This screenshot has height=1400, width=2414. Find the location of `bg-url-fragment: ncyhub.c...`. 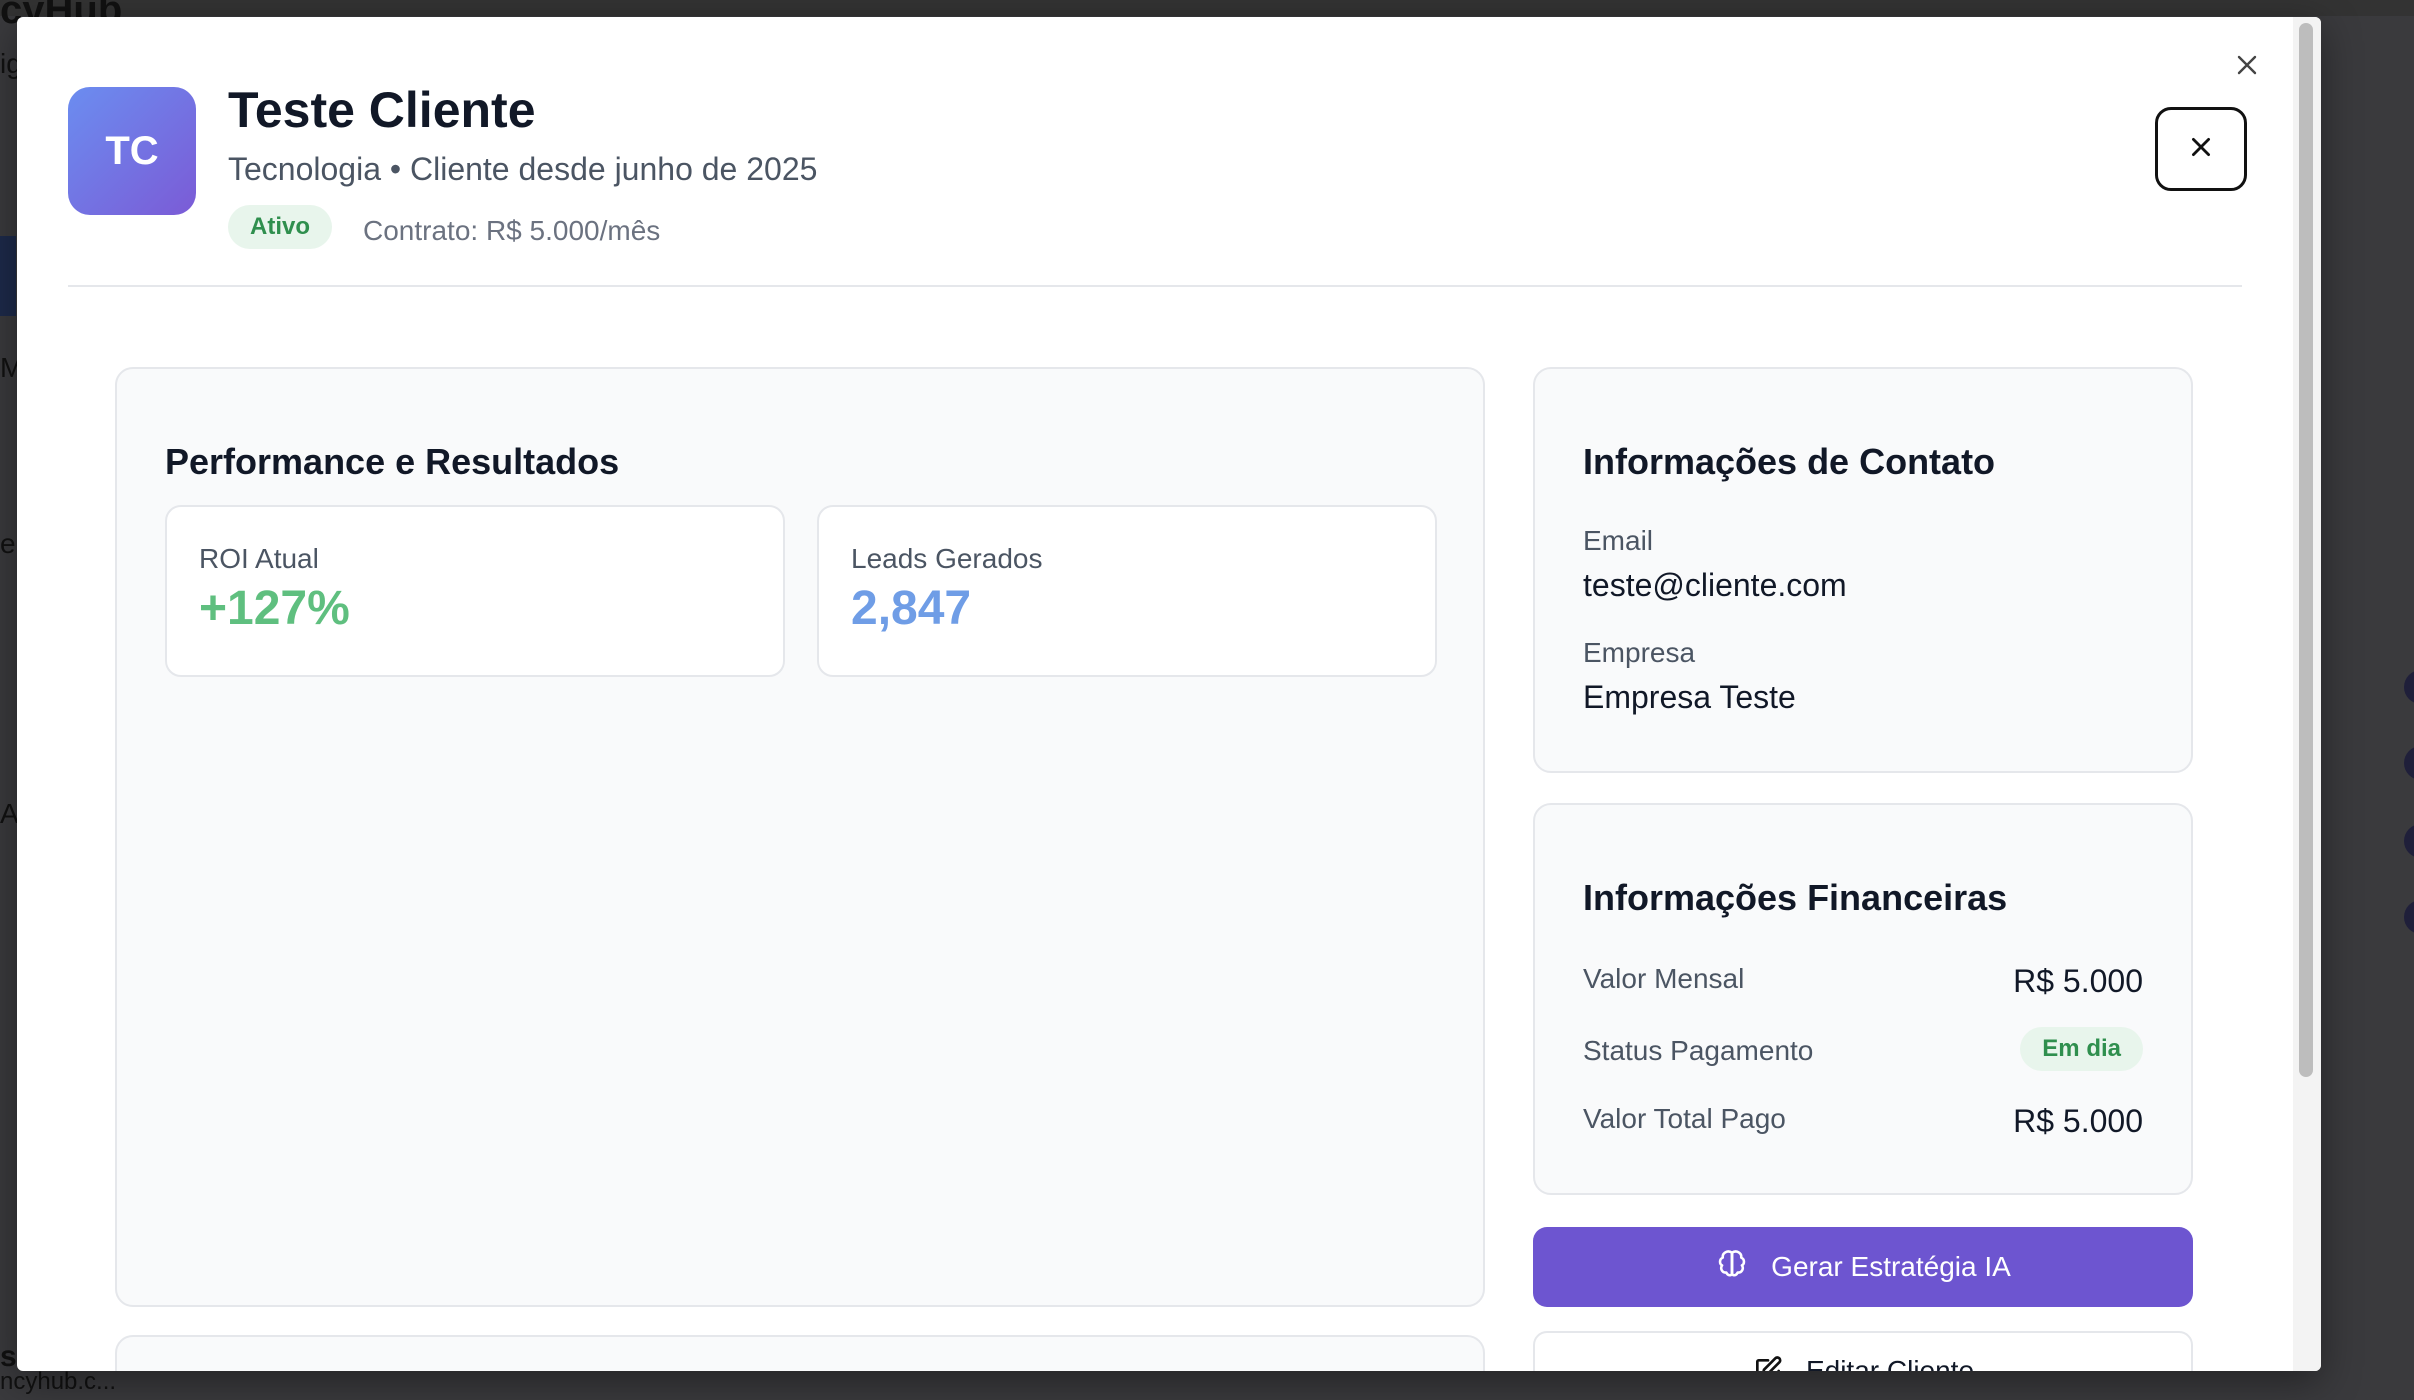

bg-url-fragment: ncyhub.c... is located at coordinates (58, 1381).